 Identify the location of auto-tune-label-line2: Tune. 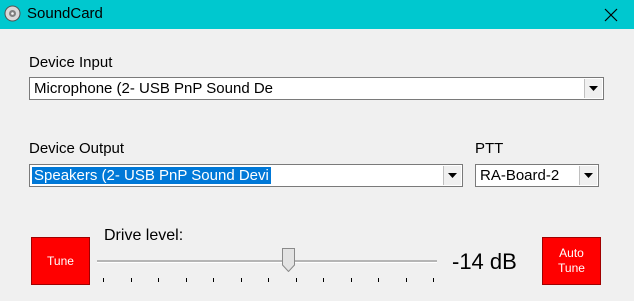
(571, 268).